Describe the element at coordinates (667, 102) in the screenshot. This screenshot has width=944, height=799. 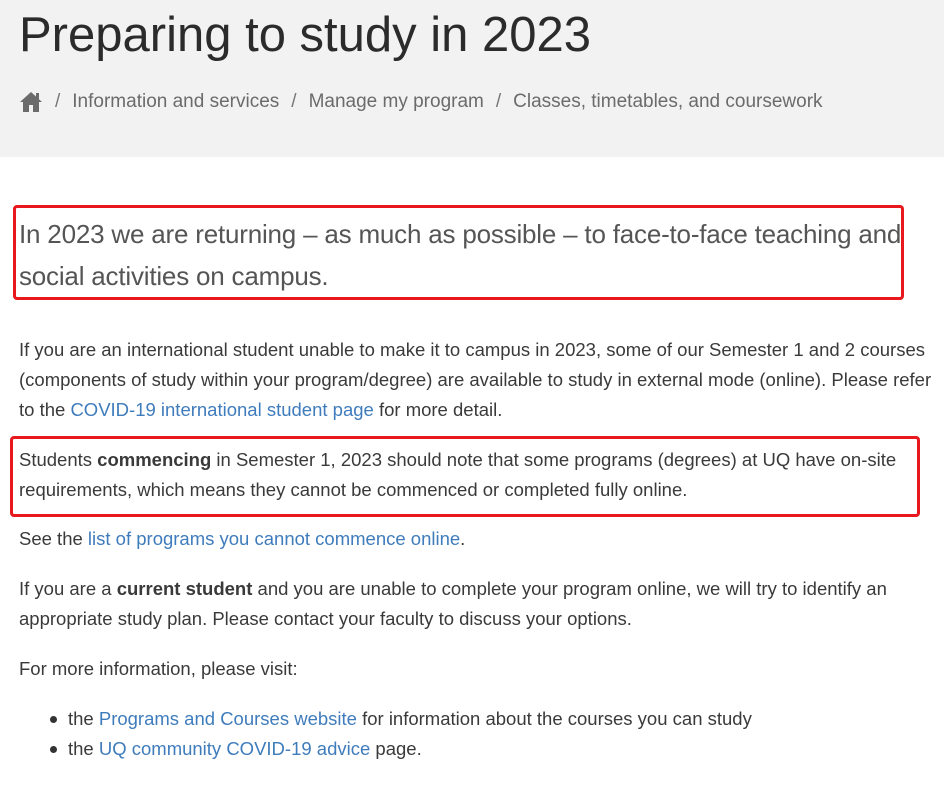
I see `breadcrumb-classes-timetables: Classes, timetables, and coursework` at that location.